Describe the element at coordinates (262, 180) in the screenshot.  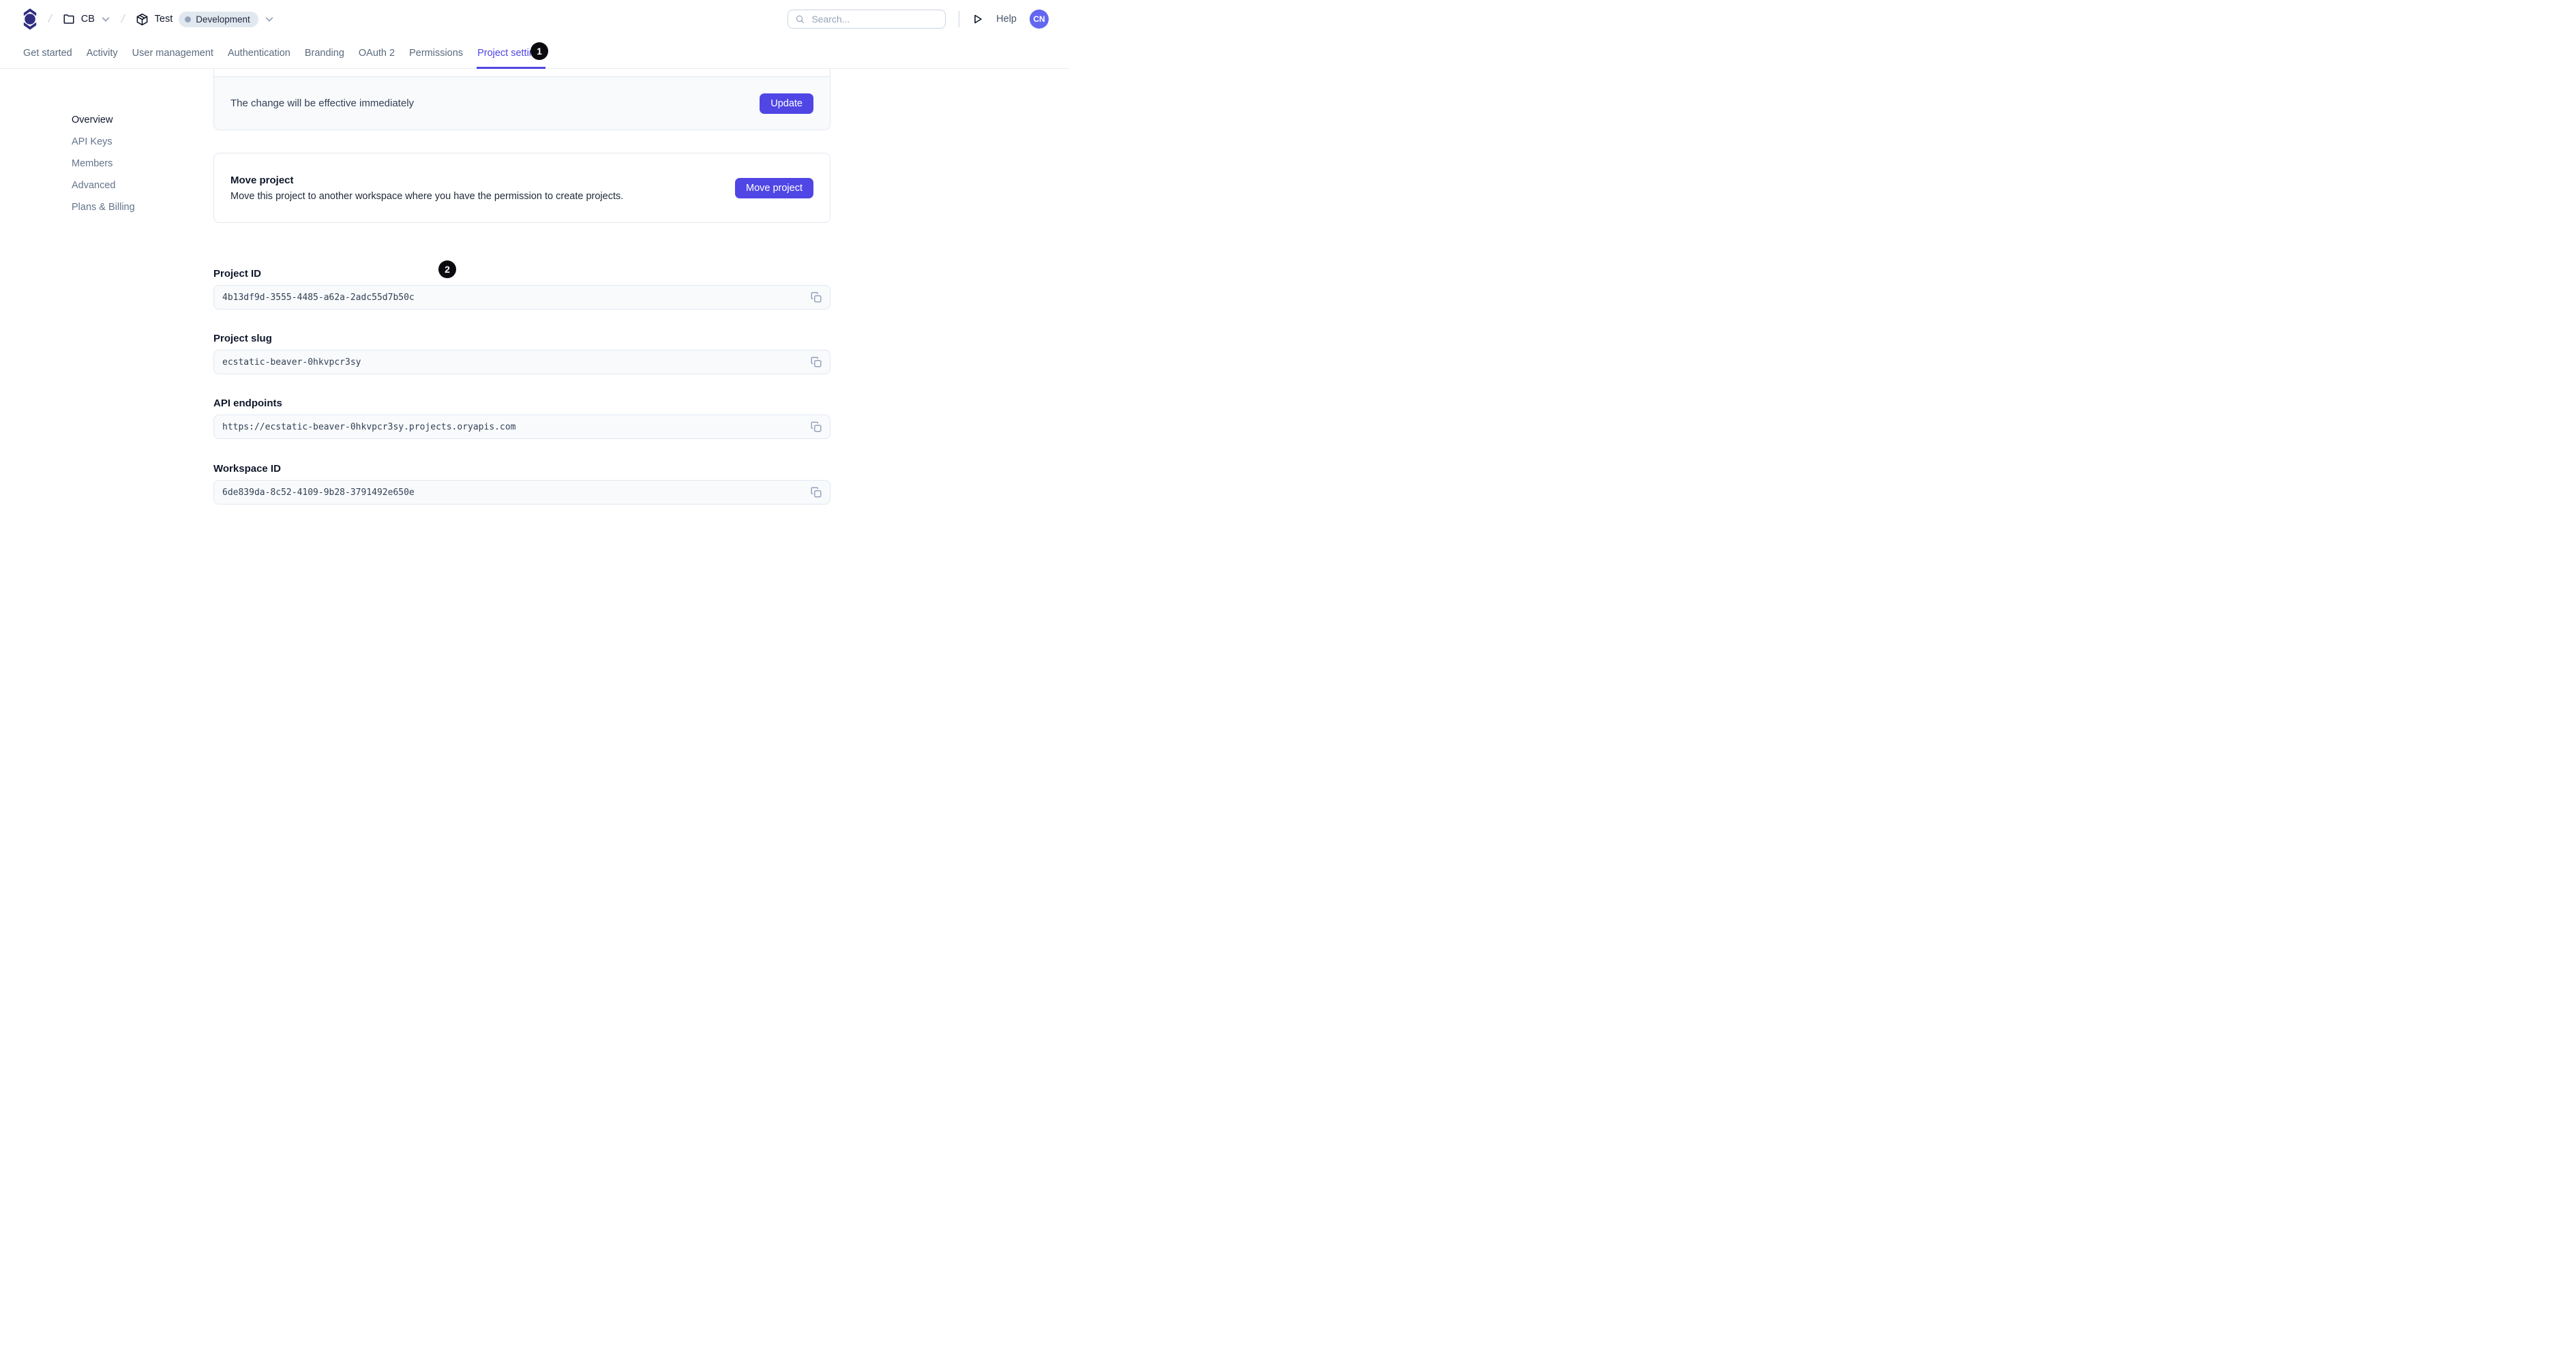
I see `move-project-title: Move project` at that location.